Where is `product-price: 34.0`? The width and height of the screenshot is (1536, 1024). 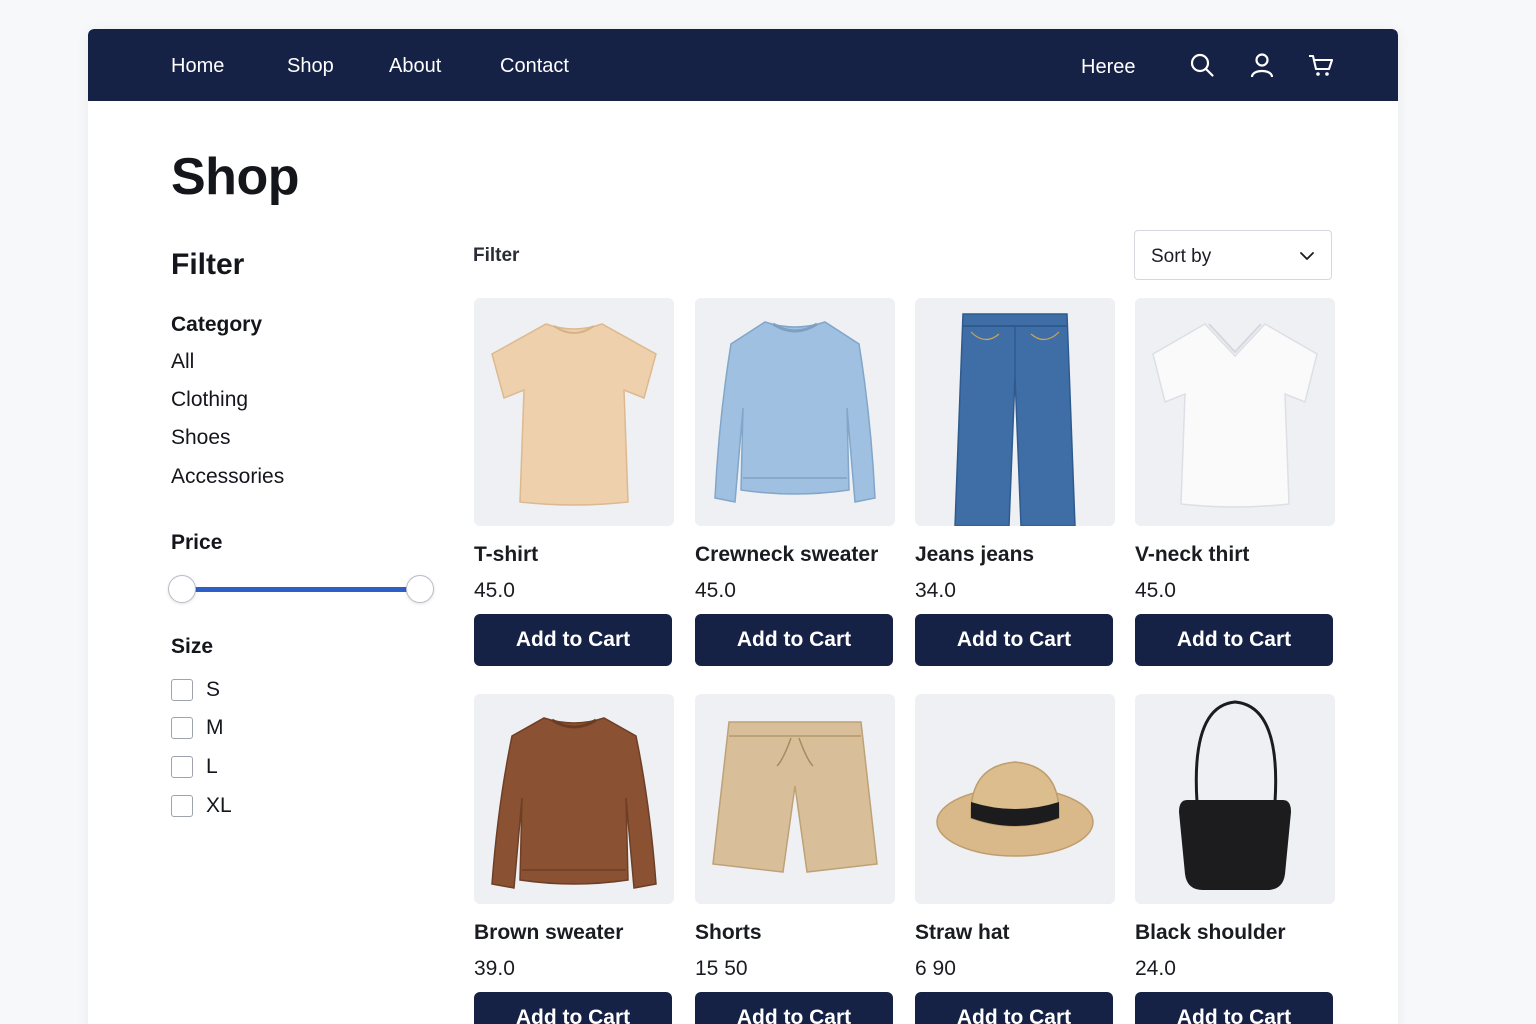
product-price: 34.0 is located at coordinates (935, 590).